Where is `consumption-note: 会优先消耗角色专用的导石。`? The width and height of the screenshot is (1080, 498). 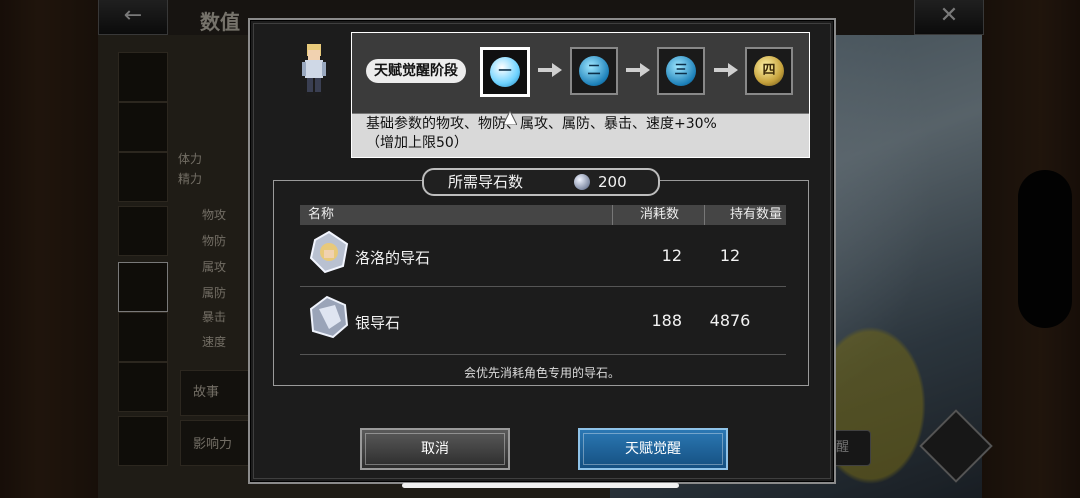 consumption-note: 会优先消耗角色专用的导石。 is located at coordinates (541, 373).